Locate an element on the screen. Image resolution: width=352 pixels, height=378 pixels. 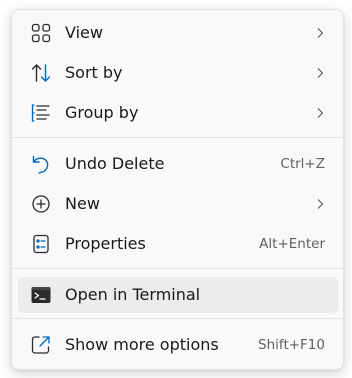
menu-item-label: Group by is located at coordinates (102, 112).